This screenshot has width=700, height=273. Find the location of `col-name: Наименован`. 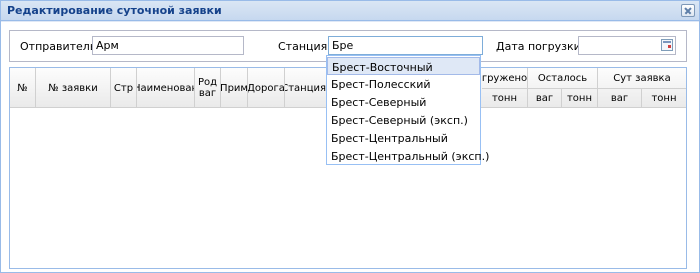

col-name: Наименован is located at coordinates (166, 88).